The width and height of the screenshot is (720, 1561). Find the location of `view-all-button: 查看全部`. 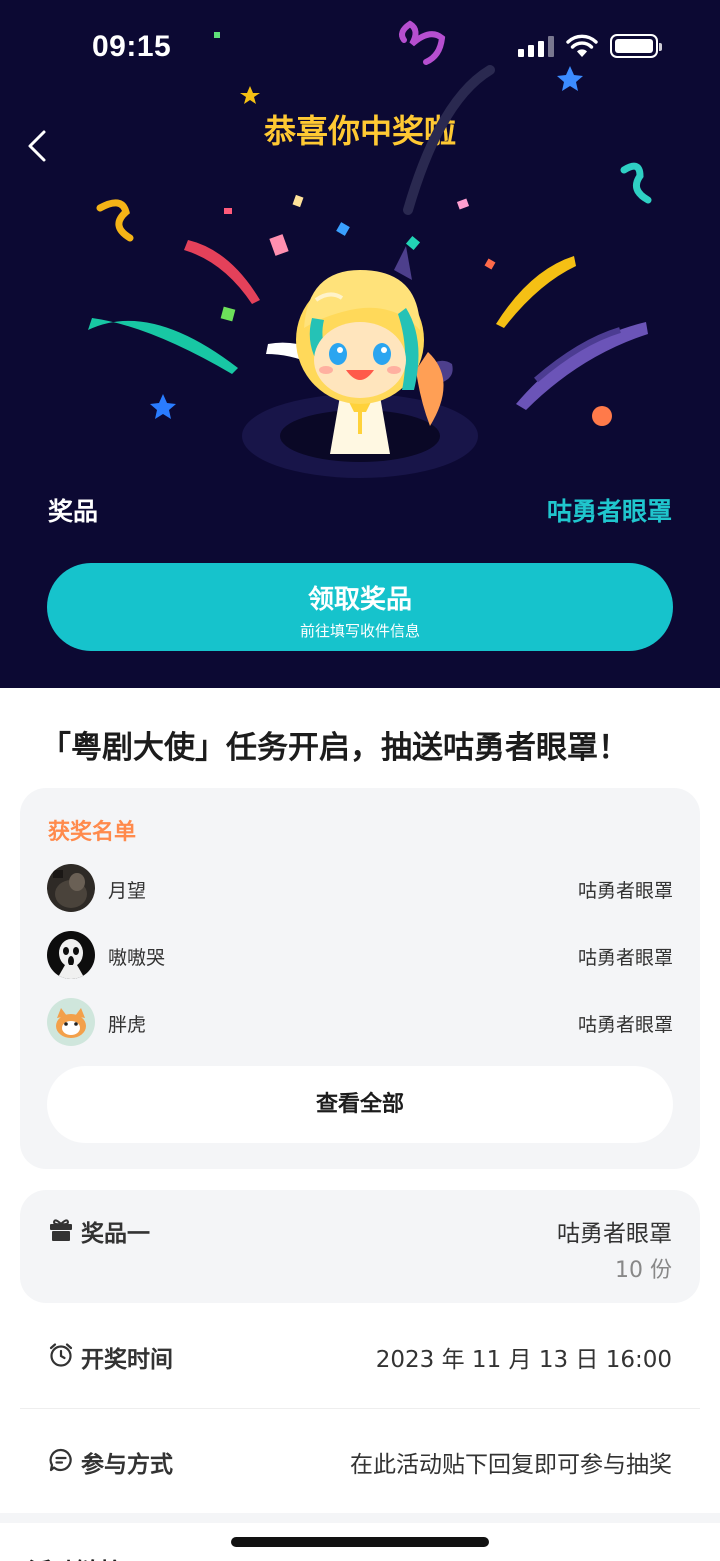

view-all-button: 查看全部 is located at coordinates (360, 1104).